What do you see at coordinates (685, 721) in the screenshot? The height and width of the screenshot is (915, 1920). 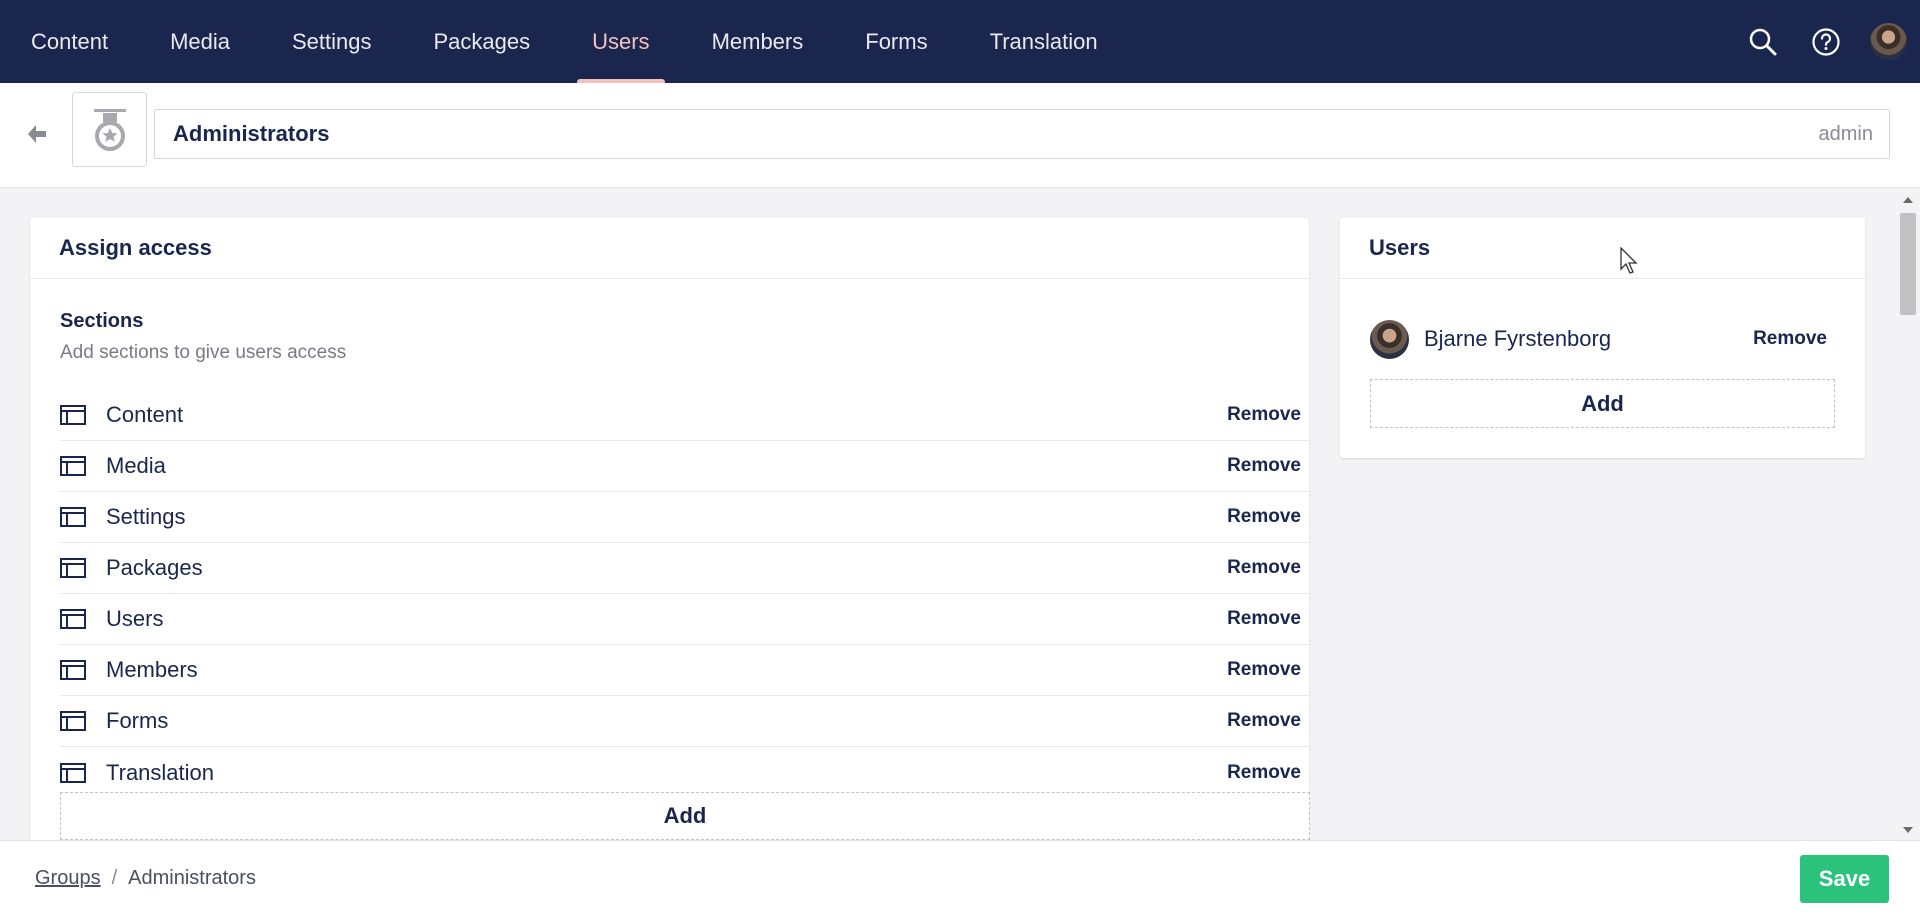 I see `section-row-forms: Forms Remove` at bounding box center [685, 721].